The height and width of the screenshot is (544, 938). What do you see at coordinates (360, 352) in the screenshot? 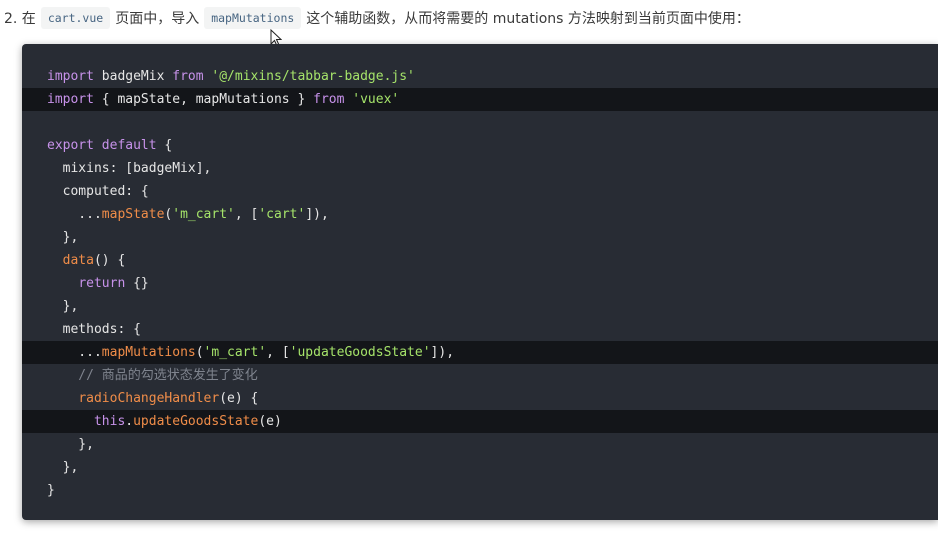
I see `code-token: 'updateGoodsState'` at bounding box center [360, 352].